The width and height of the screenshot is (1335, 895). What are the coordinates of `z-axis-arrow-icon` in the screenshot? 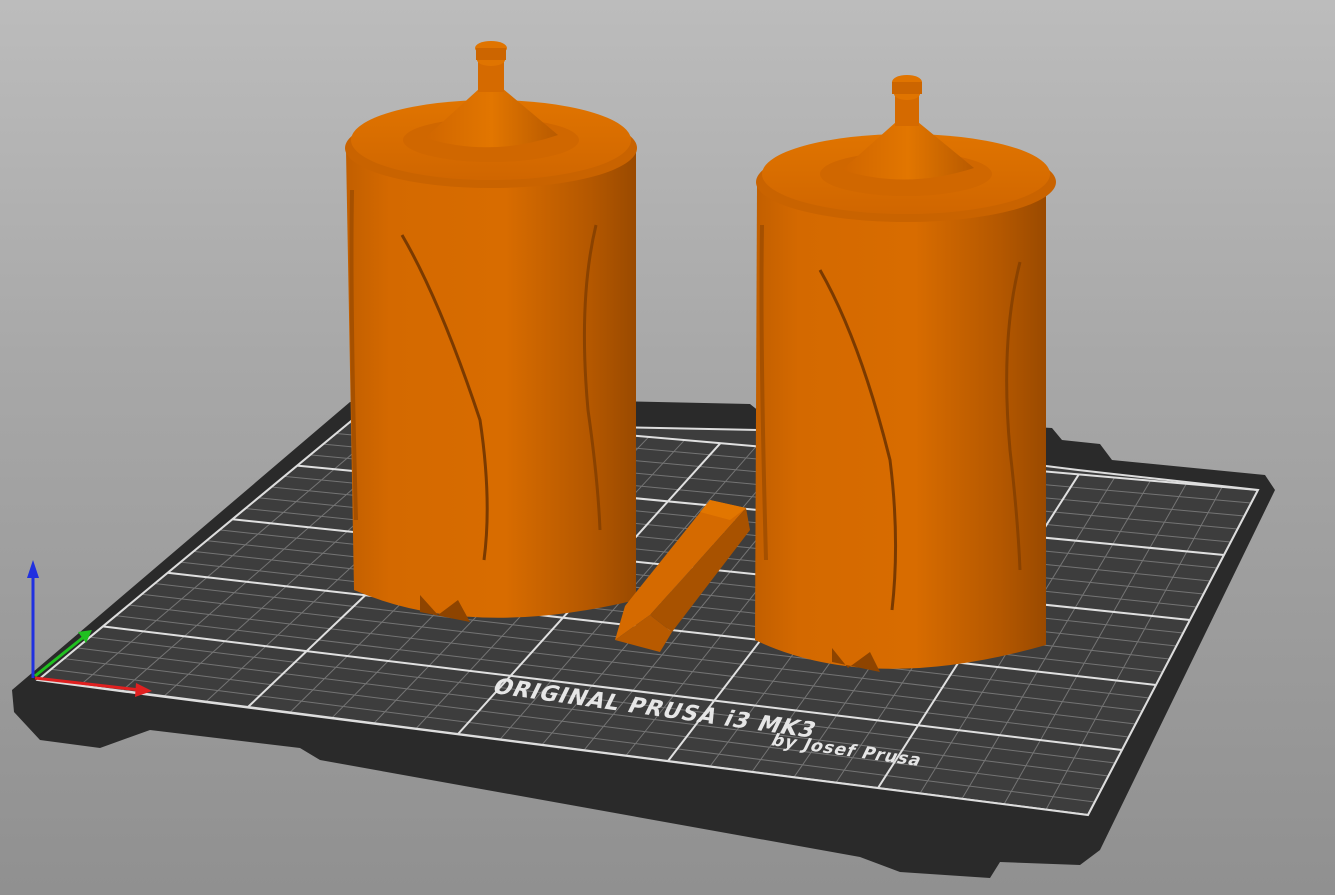 It's located at (33, 569).